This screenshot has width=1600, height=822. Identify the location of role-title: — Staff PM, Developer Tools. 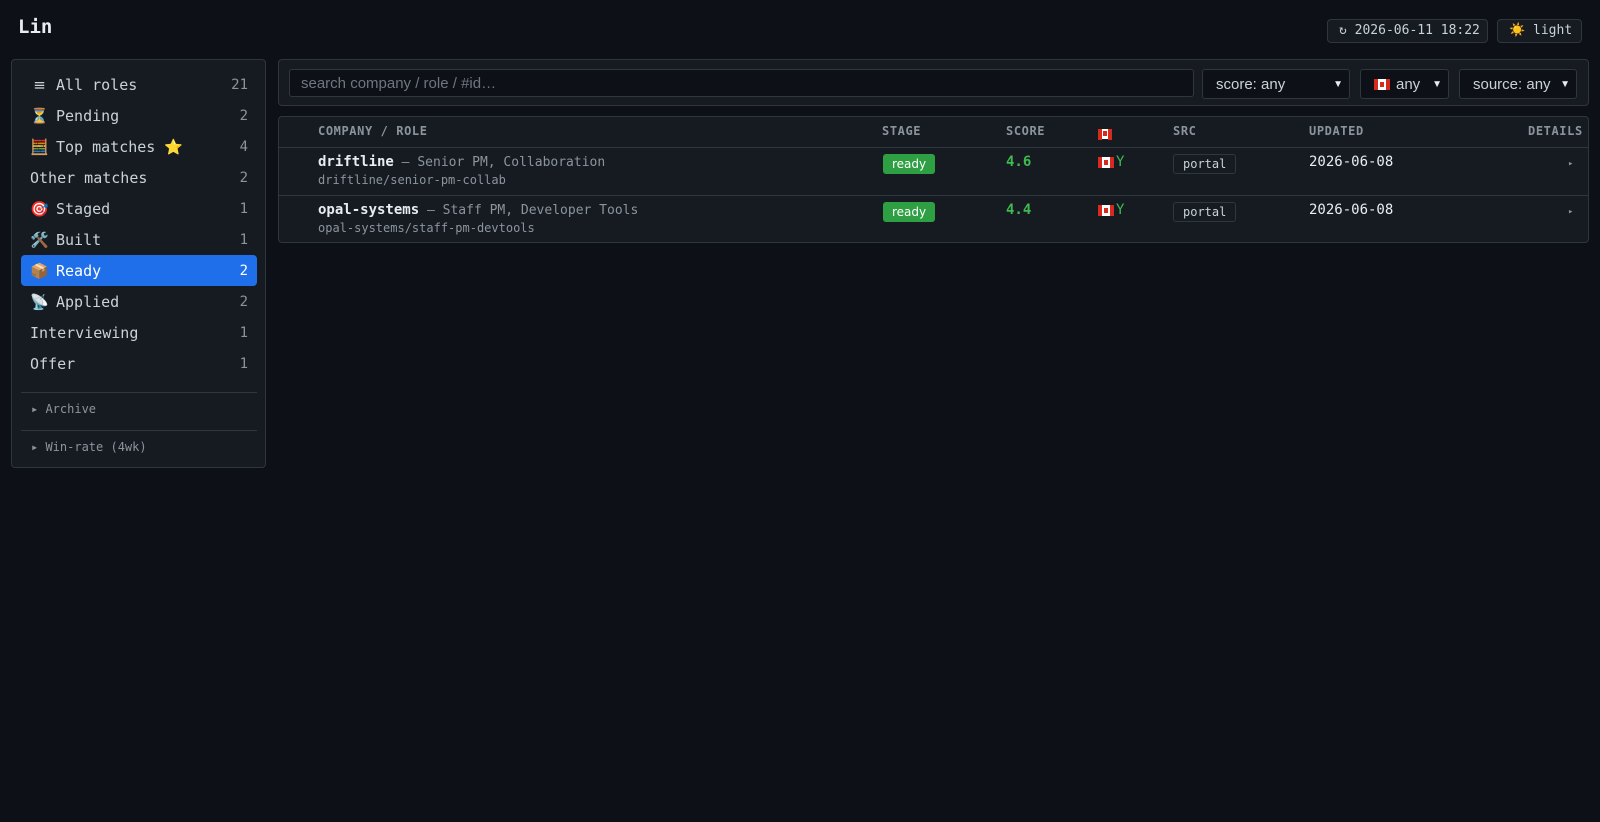
(529, 210).